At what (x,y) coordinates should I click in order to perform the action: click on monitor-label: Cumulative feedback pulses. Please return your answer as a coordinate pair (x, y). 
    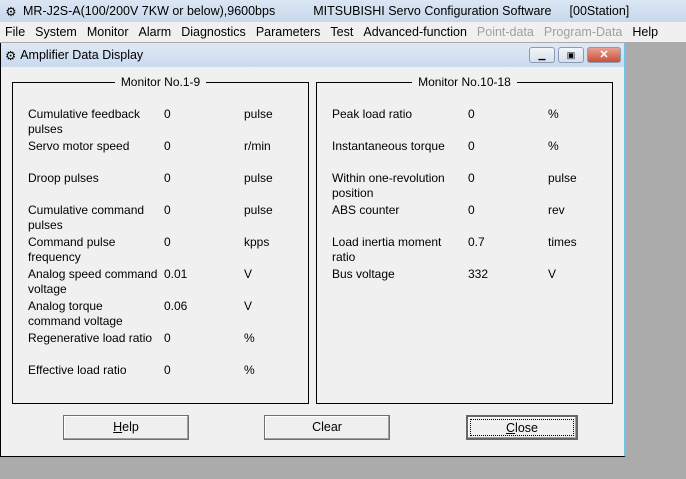
    Looking at the image, I should click on (84, 121).